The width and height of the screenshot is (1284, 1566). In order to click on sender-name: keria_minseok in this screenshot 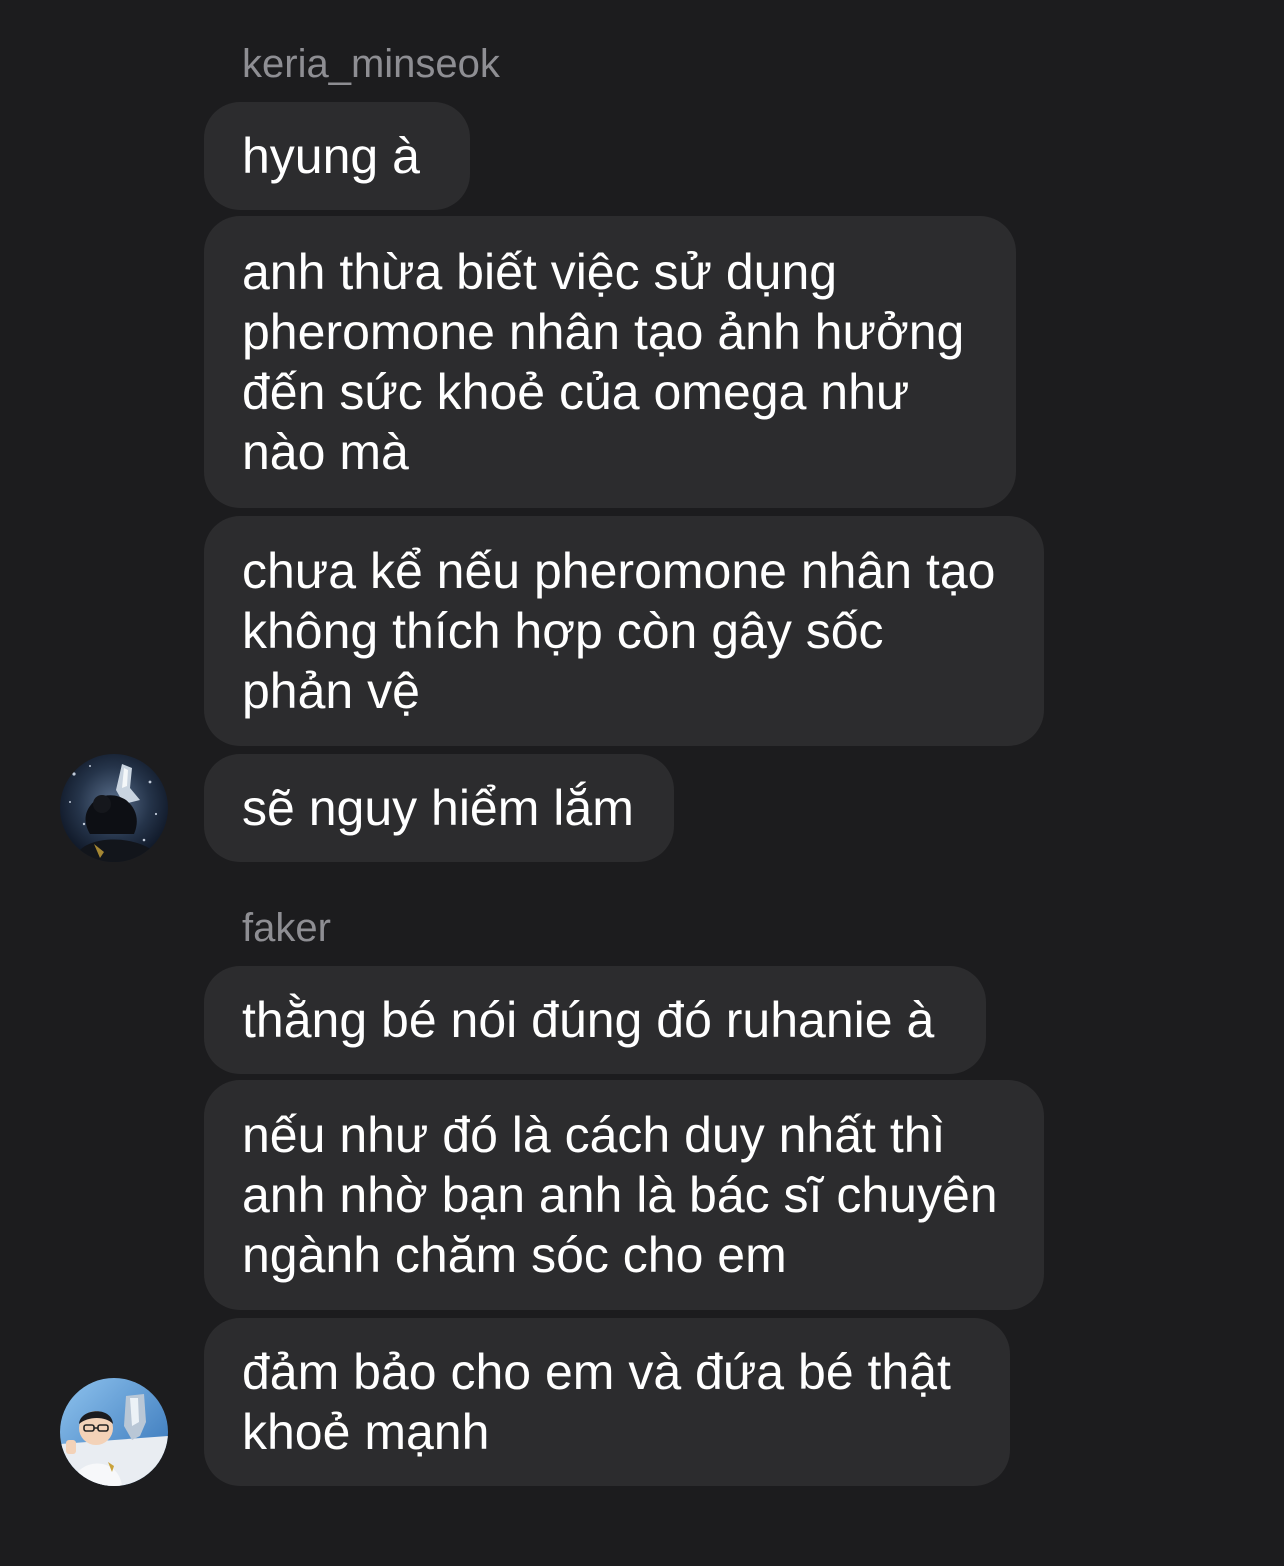, I will do `click(371, 64)`.